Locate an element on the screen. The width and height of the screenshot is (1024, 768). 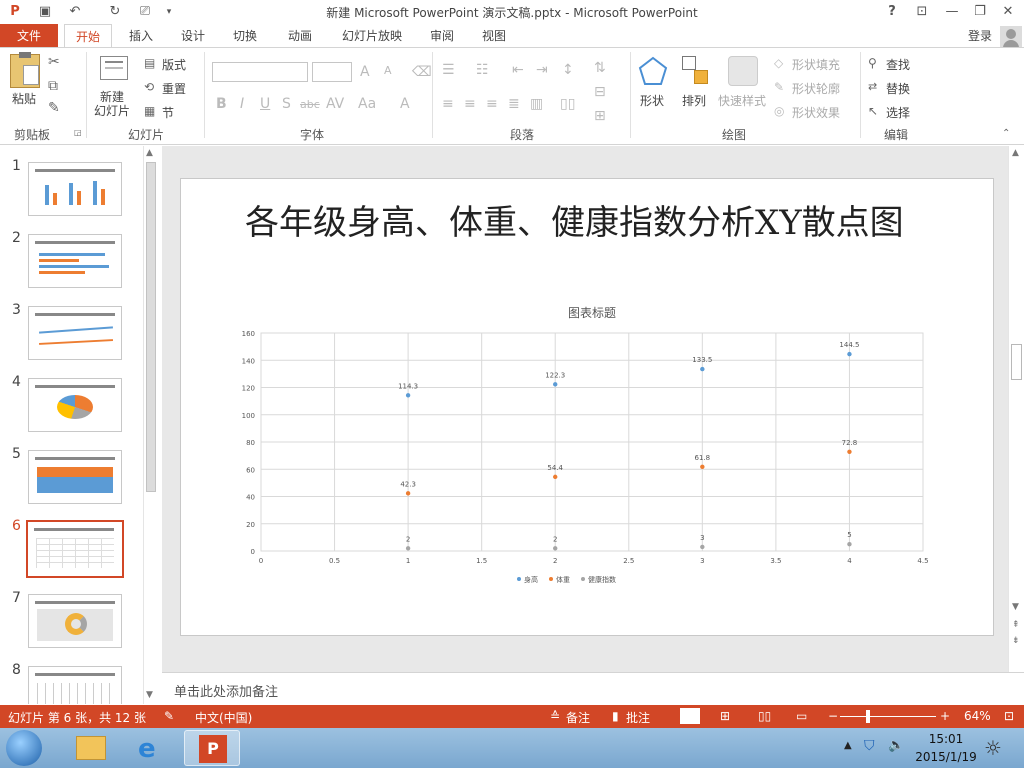
shape-fill-button: 形状填充 is located at coordinates (816, 64).